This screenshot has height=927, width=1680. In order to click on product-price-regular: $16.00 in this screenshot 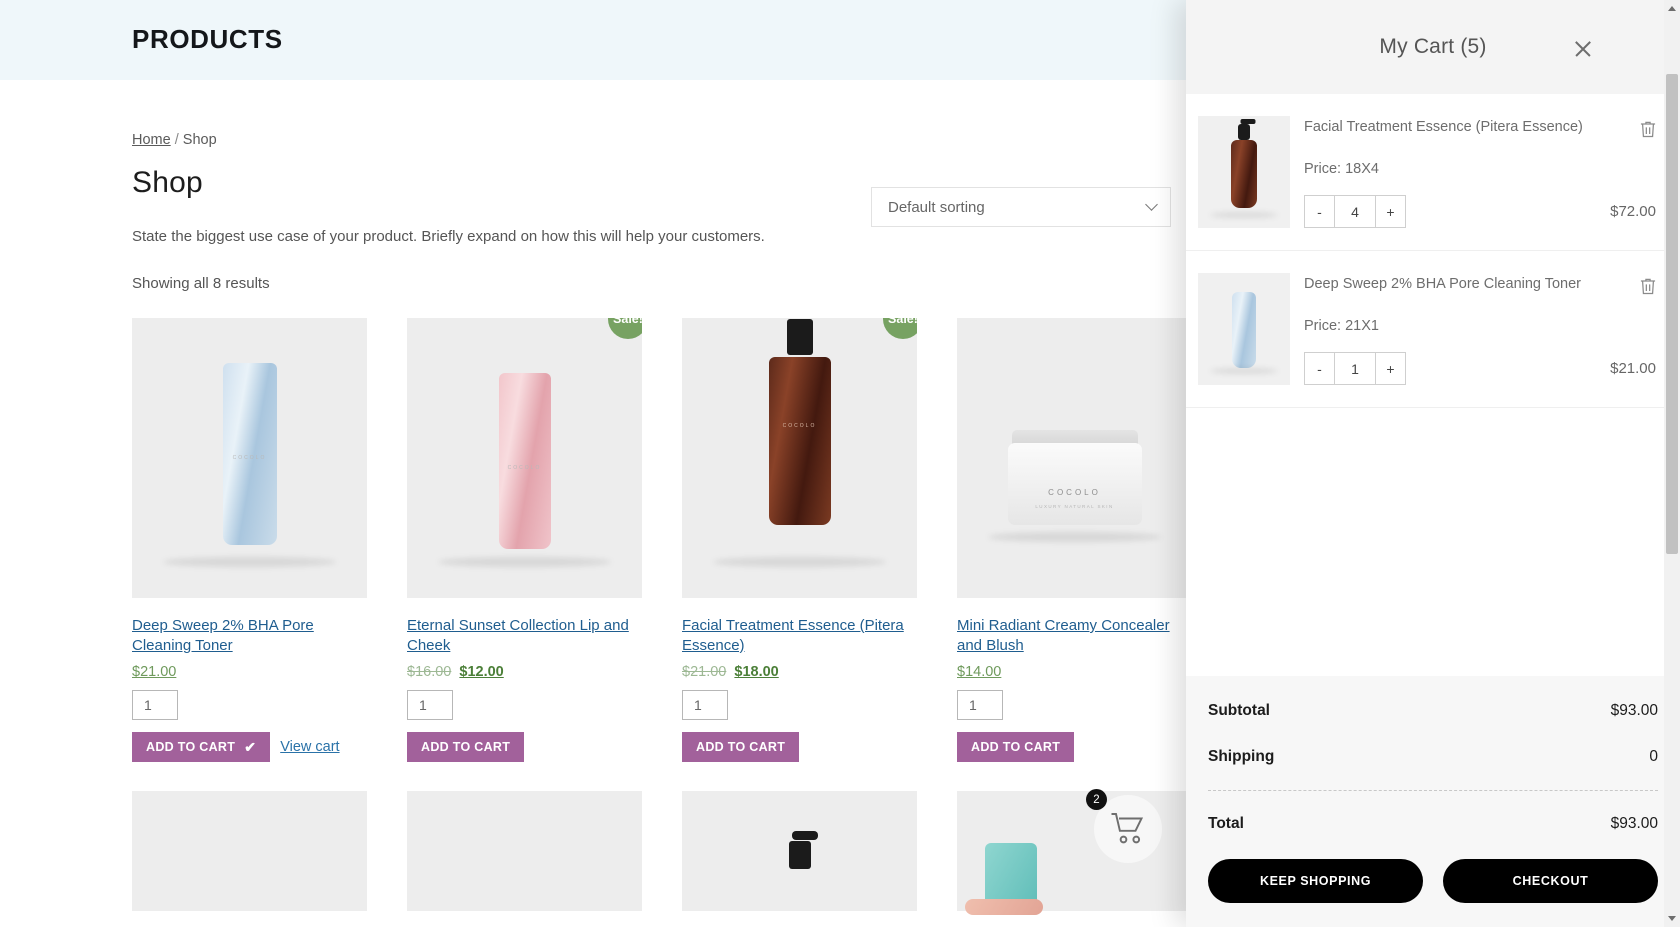, I will do `click(429, 671)`.